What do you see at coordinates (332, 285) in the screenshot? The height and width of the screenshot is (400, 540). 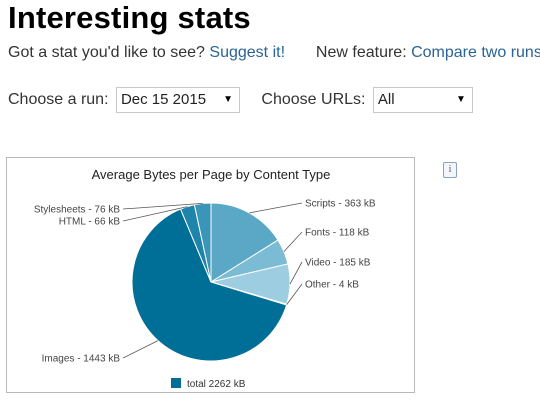 I see `slice-label-other: Other - 4 kB` at bounding box center [332, 285].